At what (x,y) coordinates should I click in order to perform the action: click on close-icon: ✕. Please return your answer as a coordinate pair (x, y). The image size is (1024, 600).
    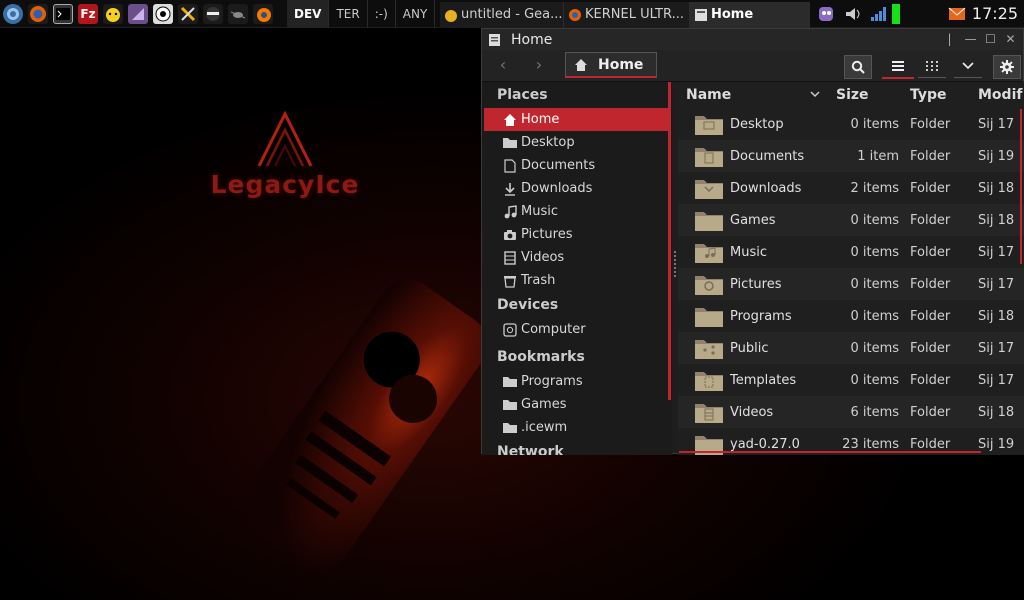
    Looking at the image, I should click on (1010, 39).